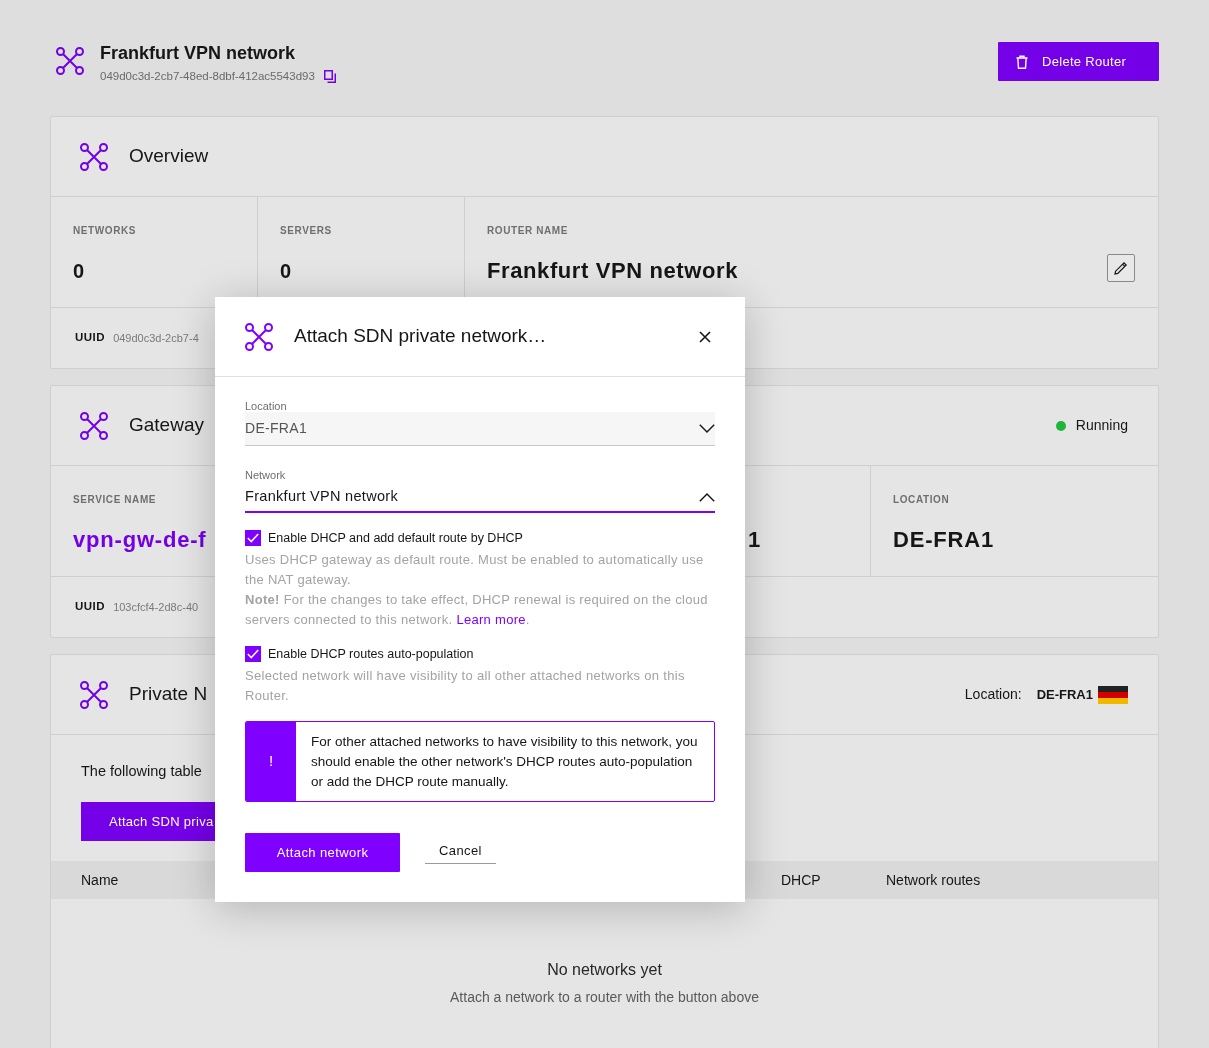  I want to click on section-title: Gateway, so click(166, 425).